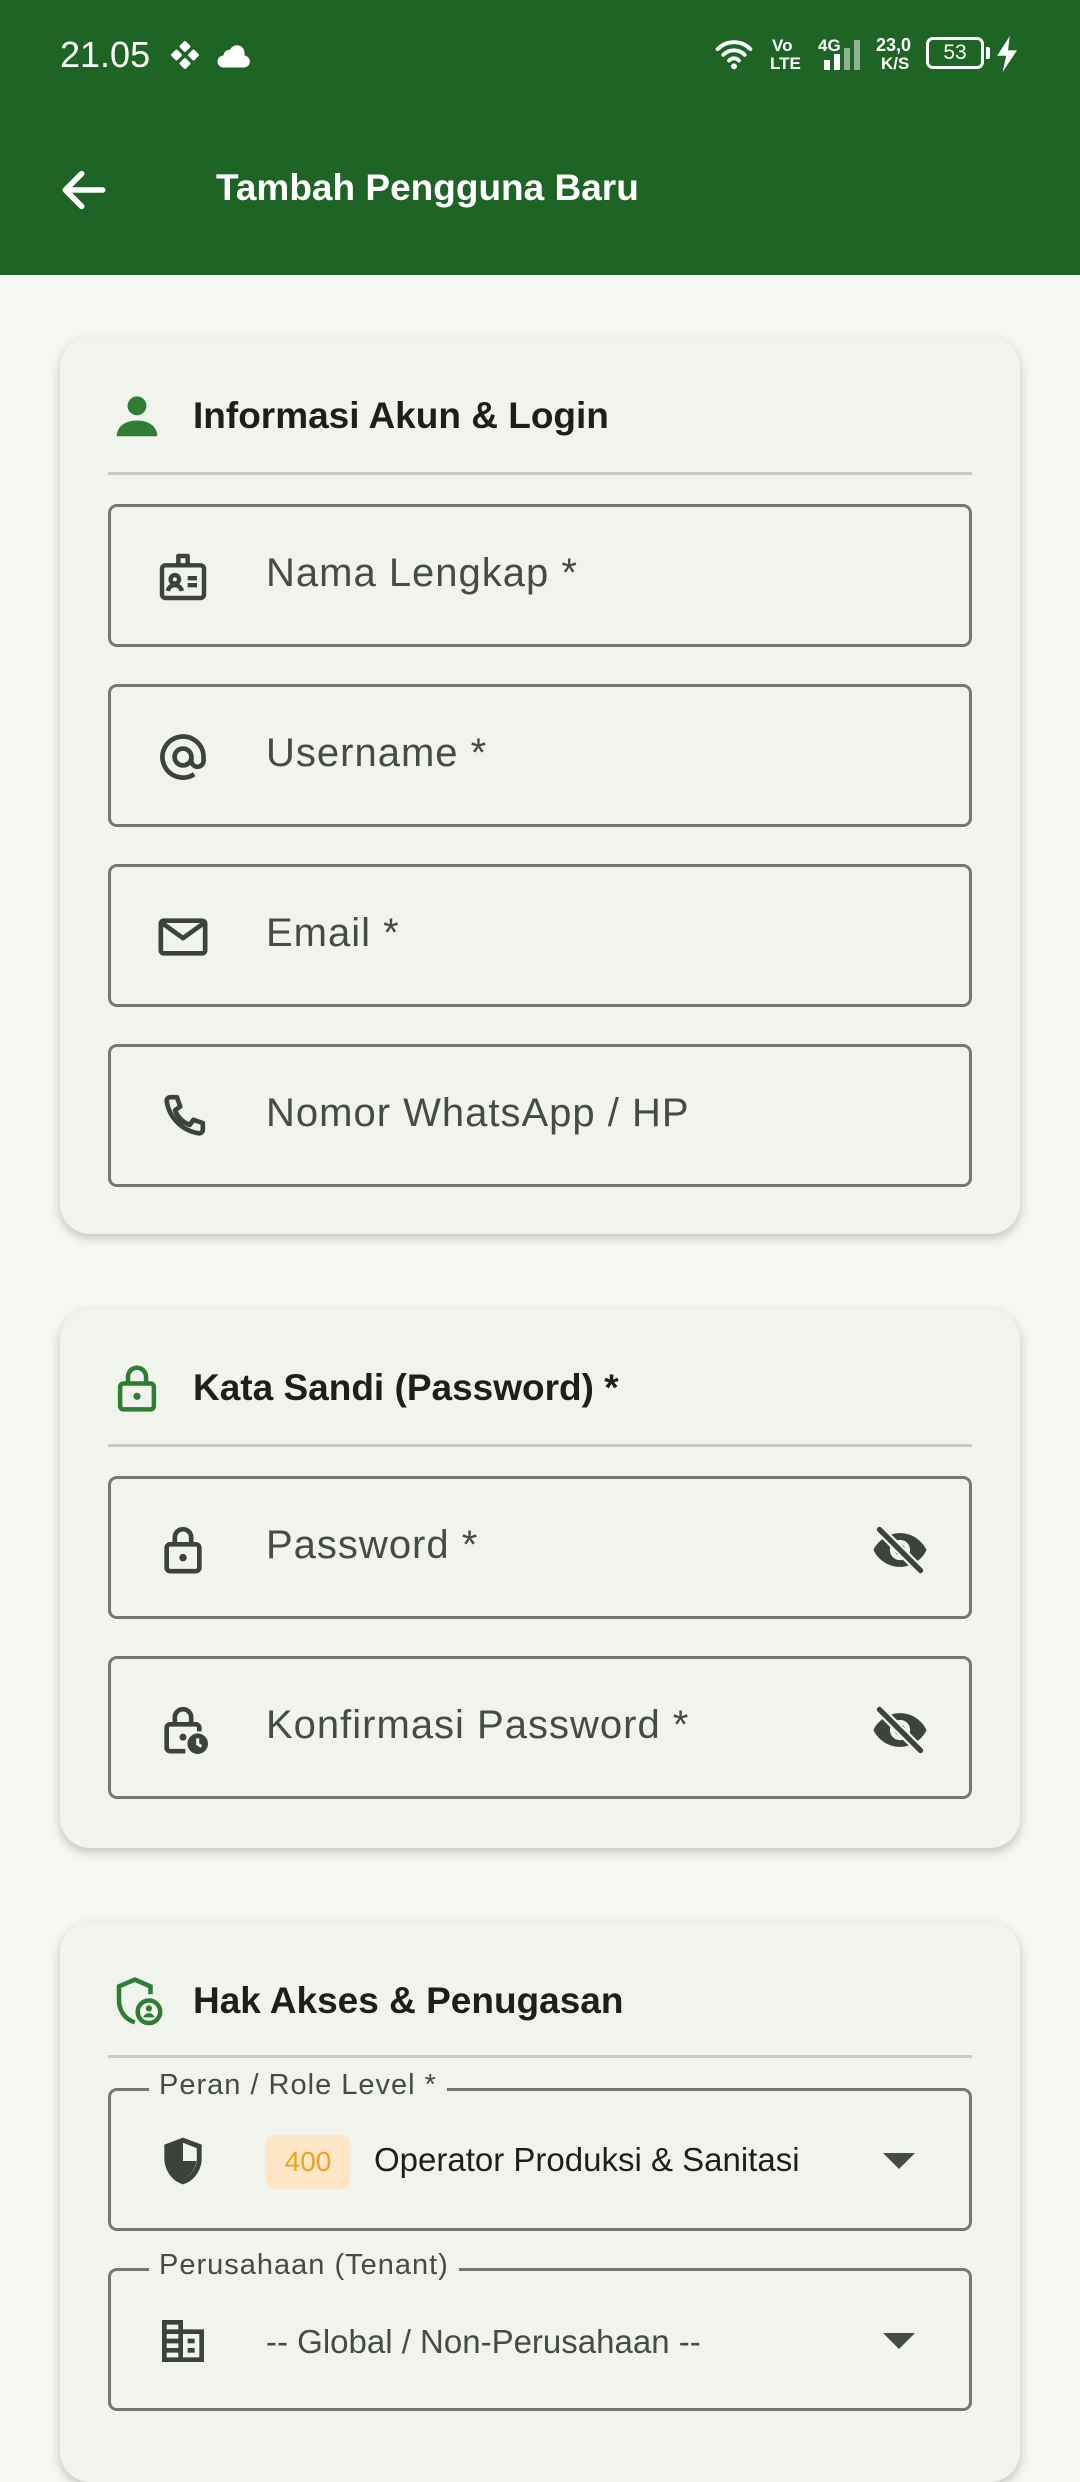 The height and width of the screenshot is (2482, 1080). What do you see at coordinates (540, 935) in the screenshot?
I see `email-field: Email *` at bounding box center [540, 935].